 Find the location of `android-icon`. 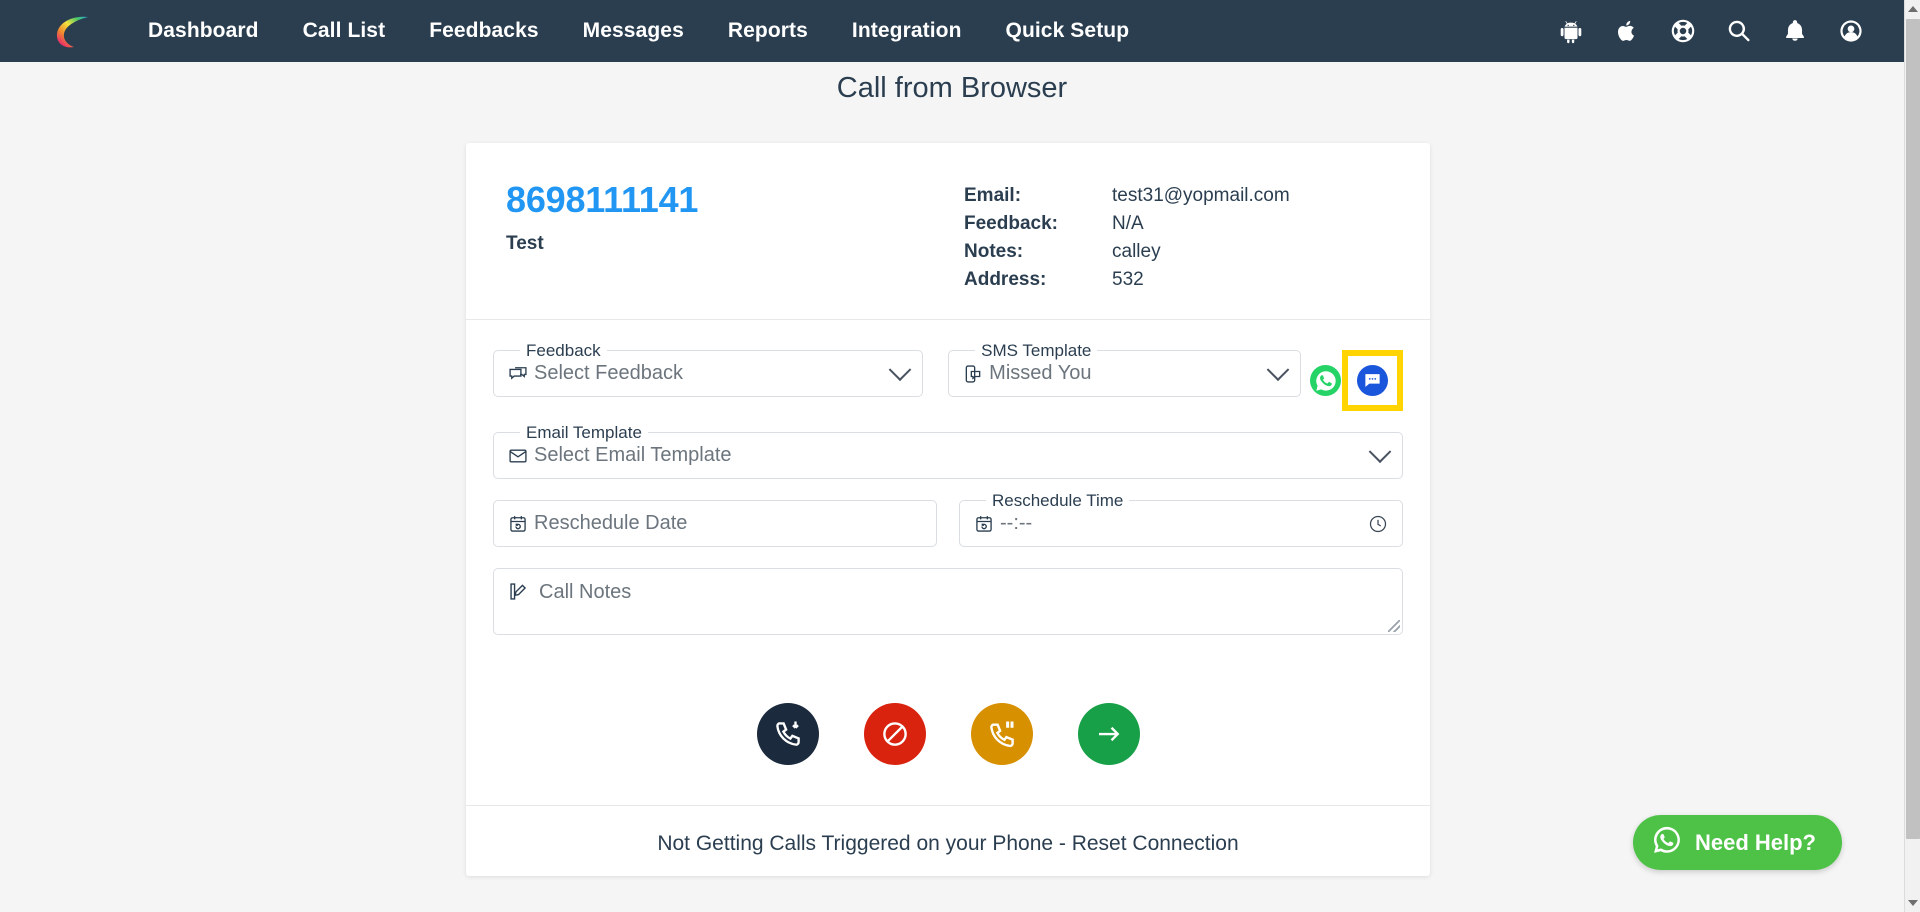

android-icon is located at coordinates (1571, 31).